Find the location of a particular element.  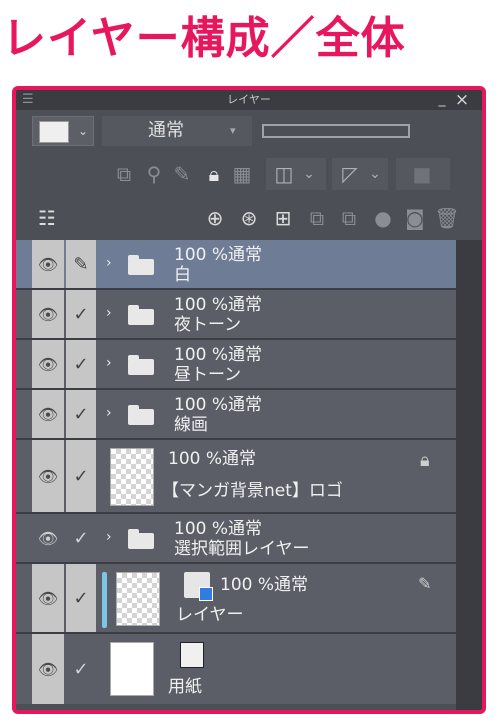

layer-color-picker: ⌄ is located at coordinates (63, 131).